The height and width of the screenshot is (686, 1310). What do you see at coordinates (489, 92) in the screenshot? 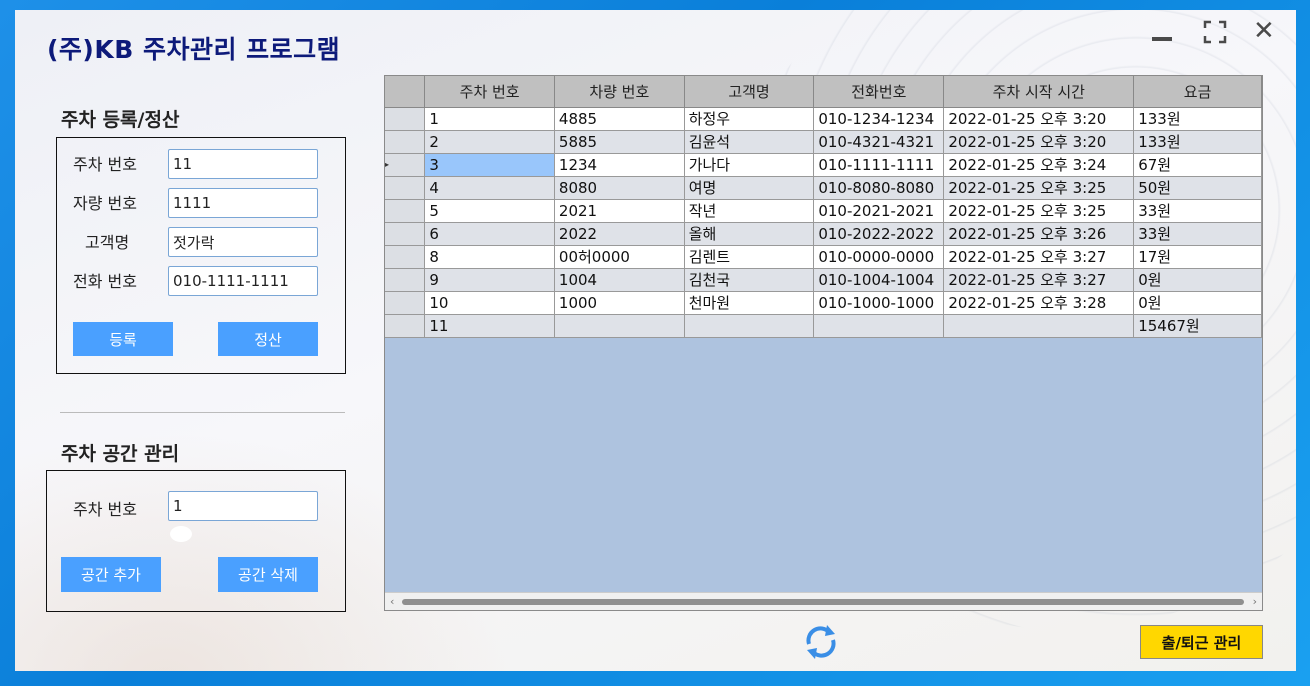
I see `col-header: 주차 번호` at bounding box center [489, 92].